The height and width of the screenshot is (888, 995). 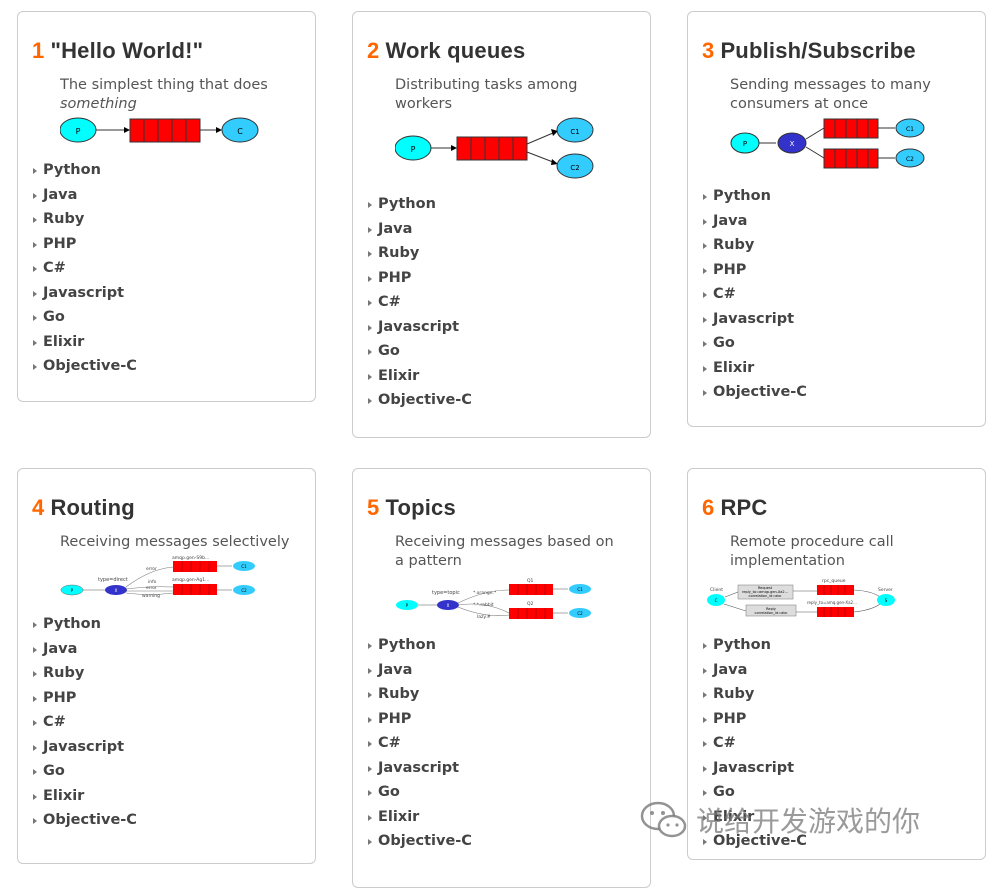 What do you see at coordinates (530, 581) in the screenshot?
I see `svg-text: Q1` at bounding box center [530, 581].